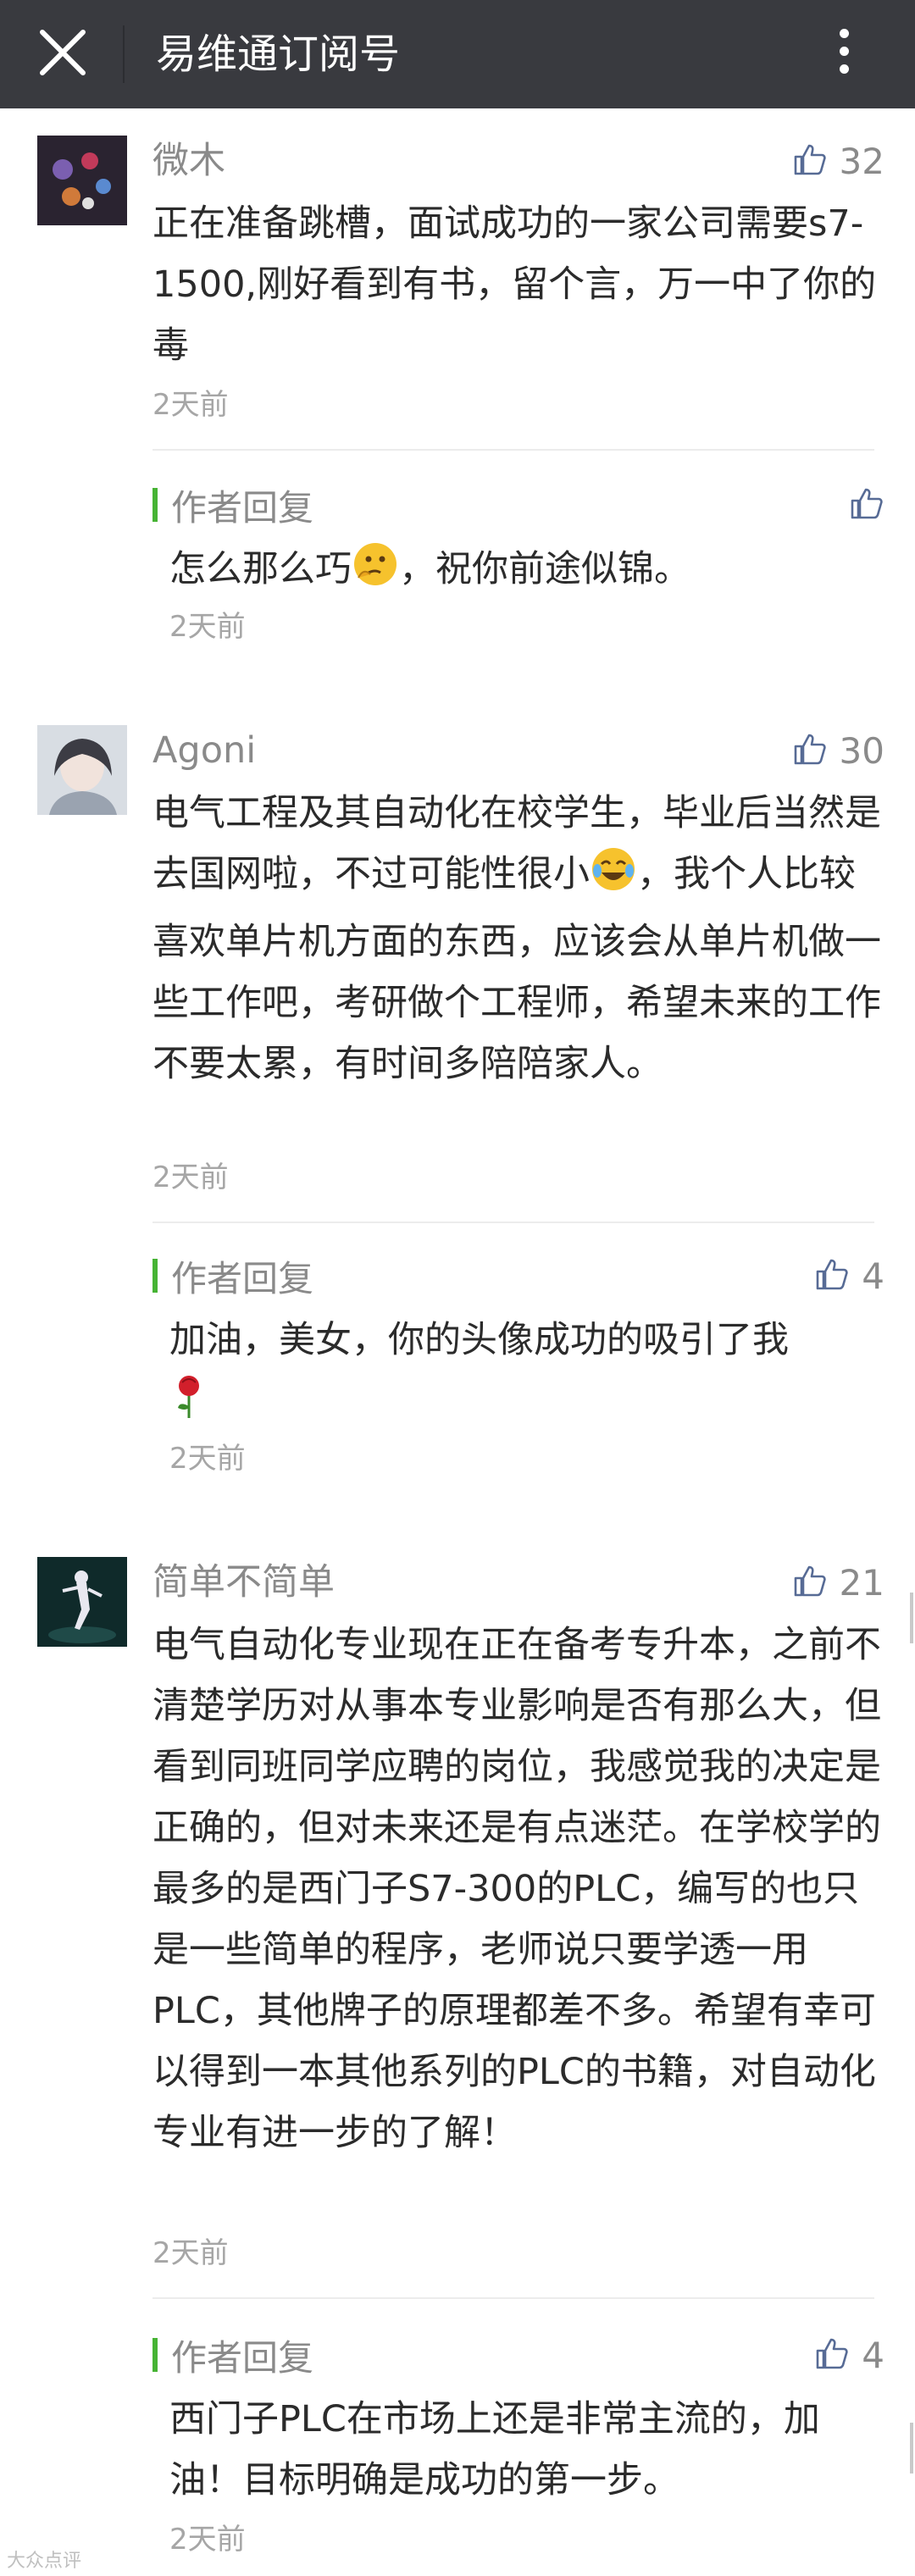 The width and height of the screenshot is (915, 2576). Describe the element at coordinates (278, 54) in the screenshot. I see `page-title: 易维通订阅号` at that location.